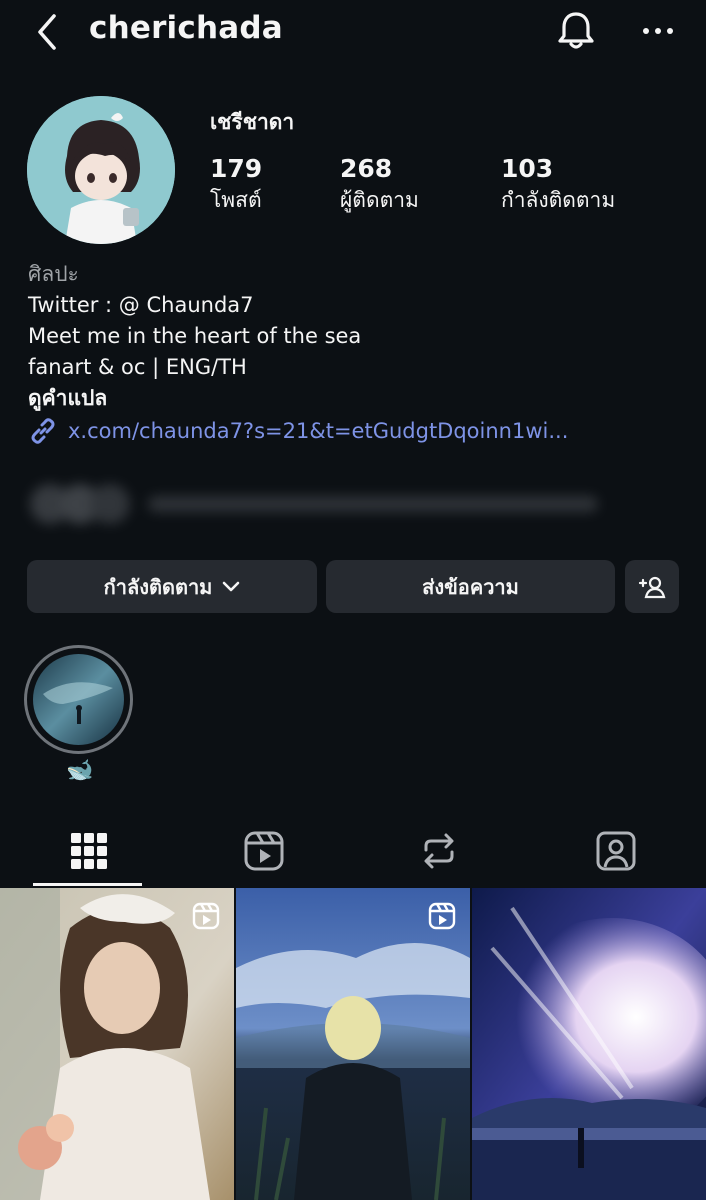 Image resolution: width=706 pixels, height=1200 pixels. Describe the element at coordinates (231, 586) in the screenshot. I see `chevron-down-icon` at that location.